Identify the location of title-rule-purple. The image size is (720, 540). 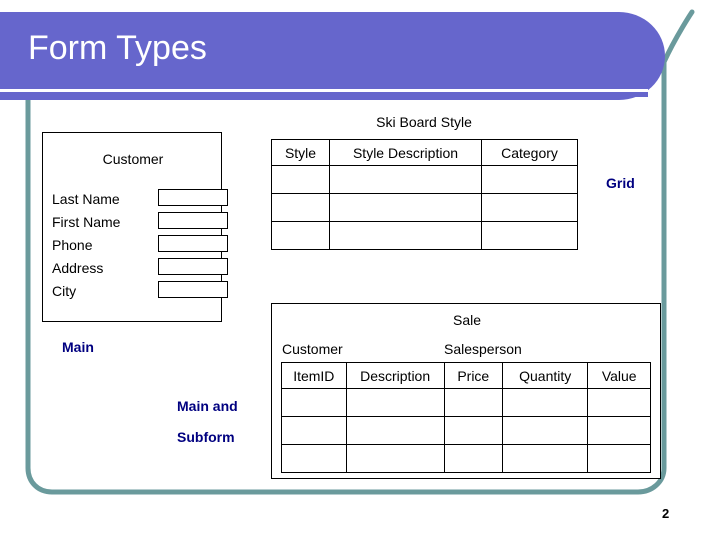
(324, 94).